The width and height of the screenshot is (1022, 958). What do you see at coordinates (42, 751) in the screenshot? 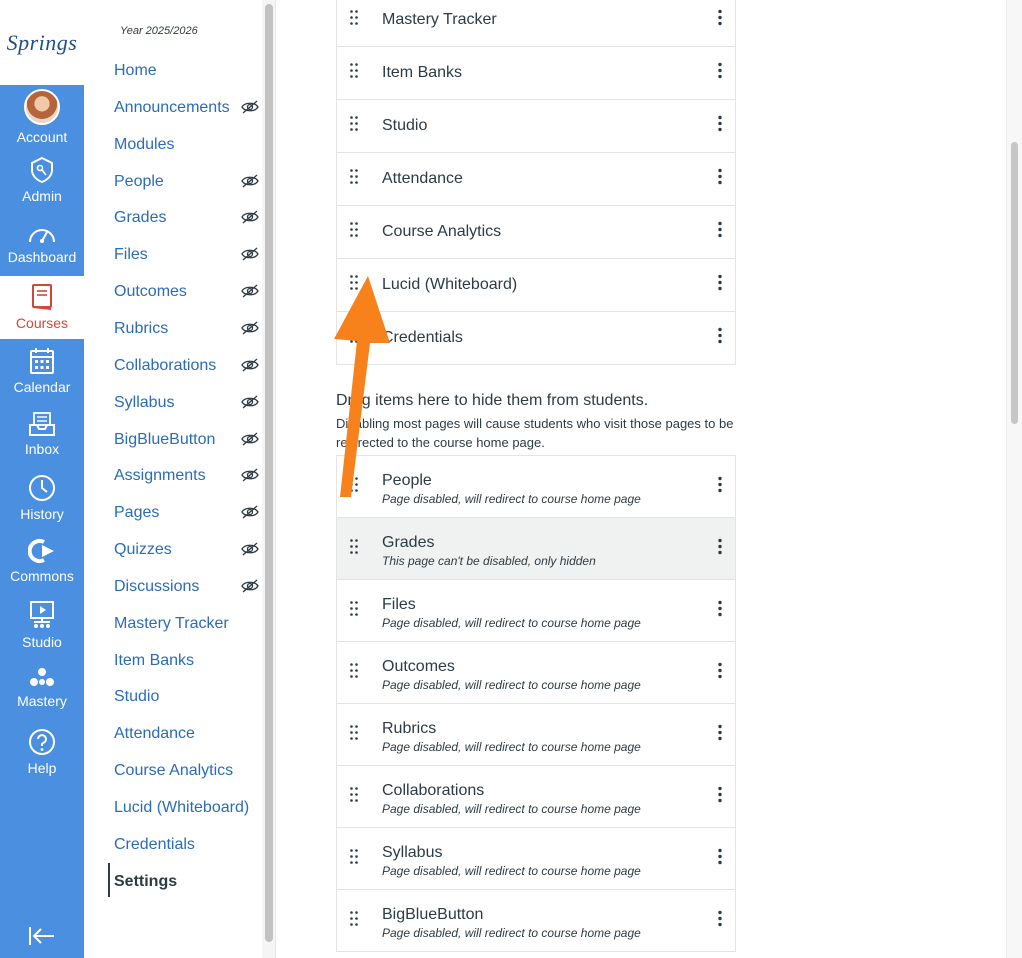
I see `global-nav-help: Help` at bounding box center [42, 751].